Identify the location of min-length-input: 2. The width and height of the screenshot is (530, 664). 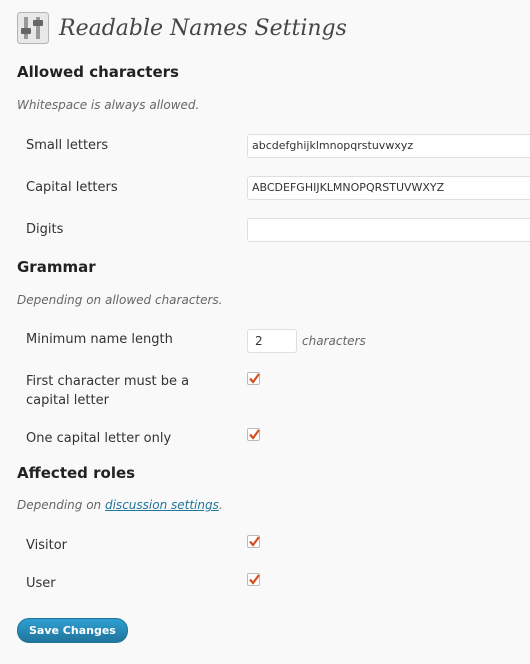
(272, 341).